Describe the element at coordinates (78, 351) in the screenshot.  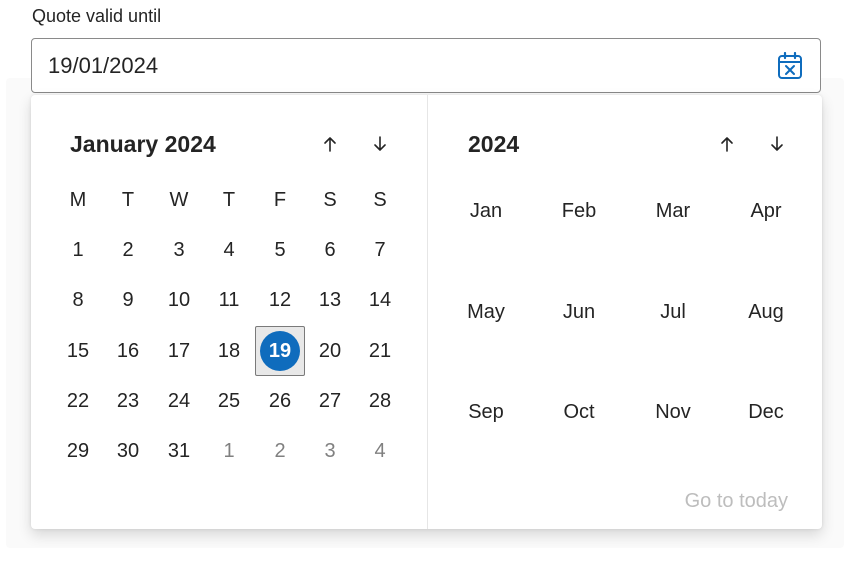
I see `day-cell: 15` at that location.